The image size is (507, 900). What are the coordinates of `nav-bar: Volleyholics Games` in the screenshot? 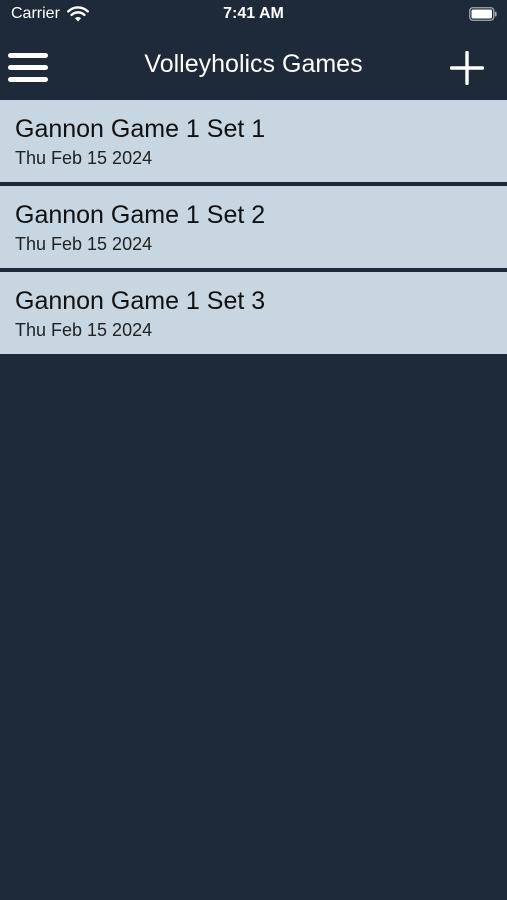 It's located at (253, 66).